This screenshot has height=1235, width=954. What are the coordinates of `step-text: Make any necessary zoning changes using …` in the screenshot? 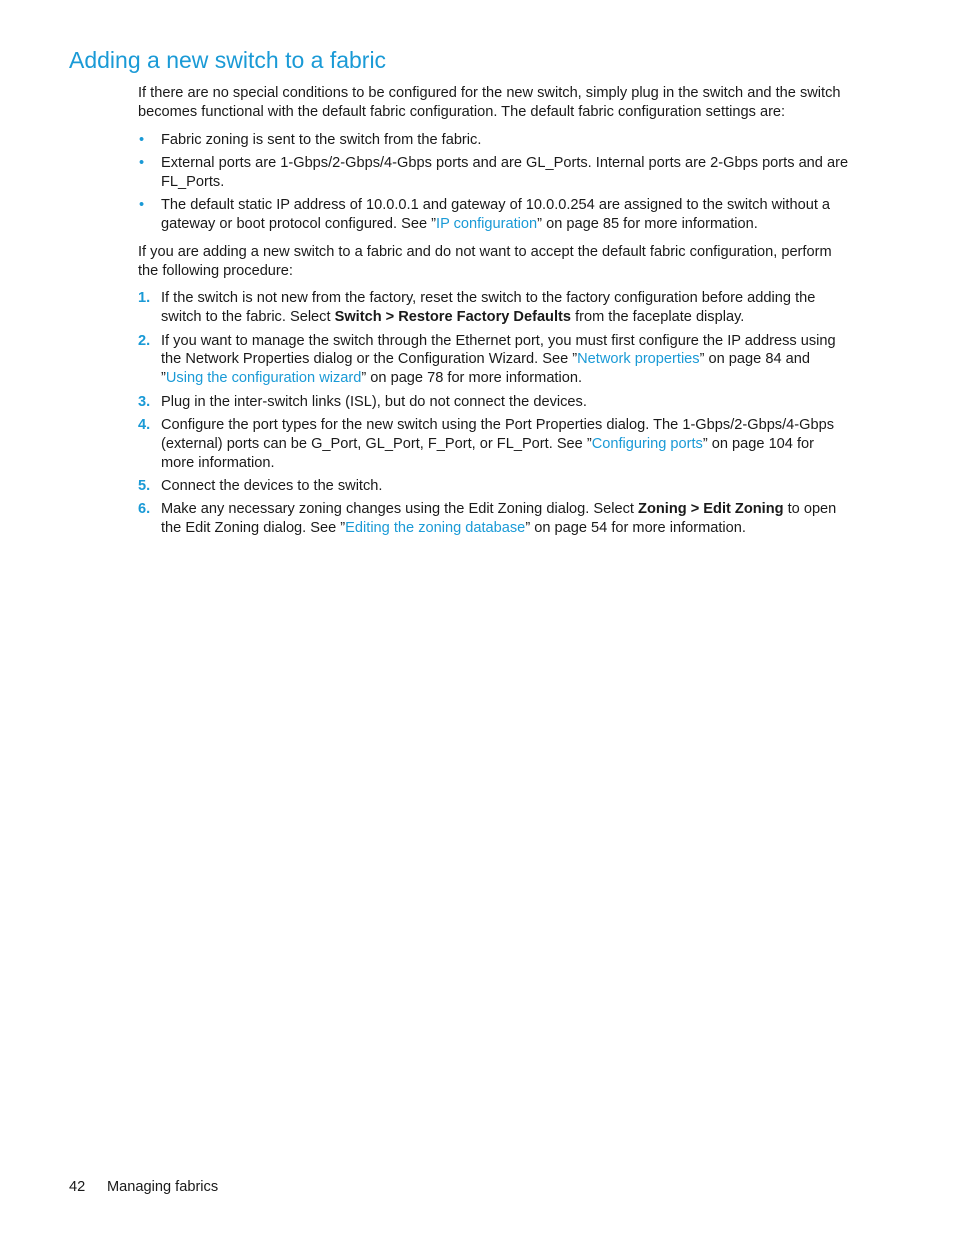 It's located at (400, 509).